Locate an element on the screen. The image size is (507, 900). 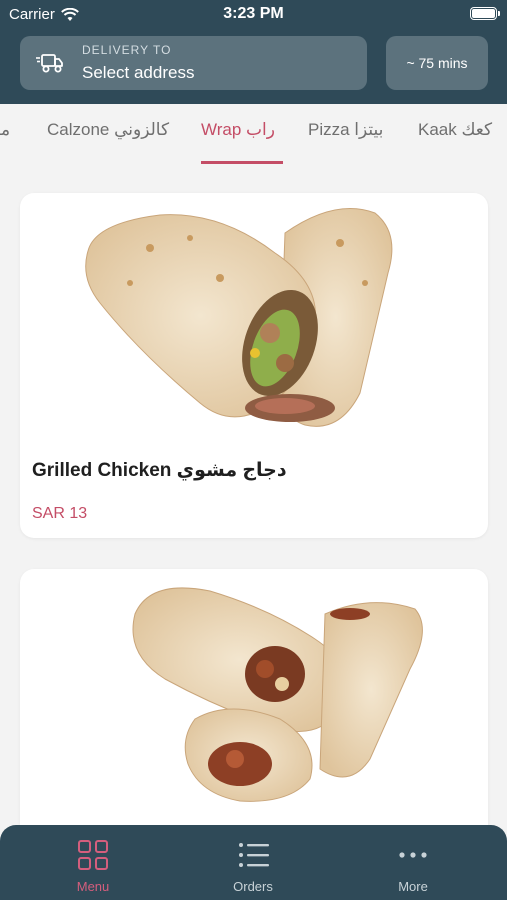
address-value: Select address is located at coordinates (138, 72).